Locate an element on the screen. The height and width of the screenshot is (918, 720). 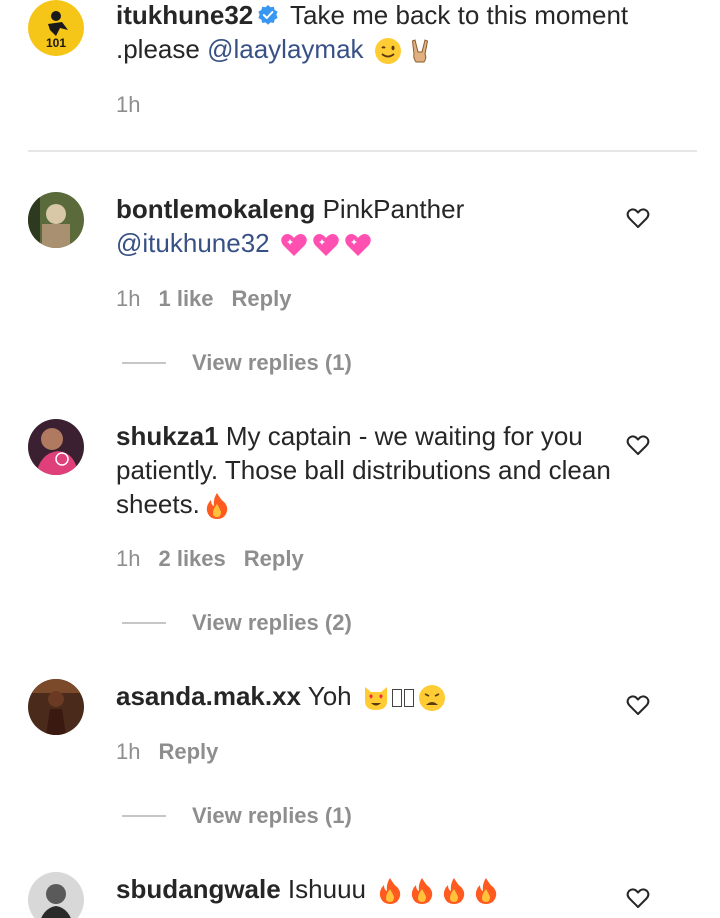
view-replies-label: View replies (2) is located at coordinates (272, 622).